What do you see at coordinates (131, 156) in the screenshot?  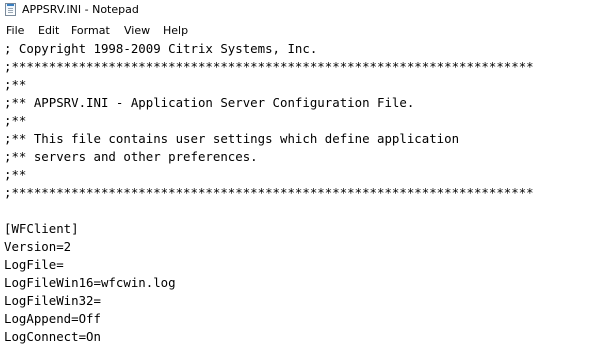 I see `text-line: ;** servers and other preferences.` at bounding box center [131, 156].